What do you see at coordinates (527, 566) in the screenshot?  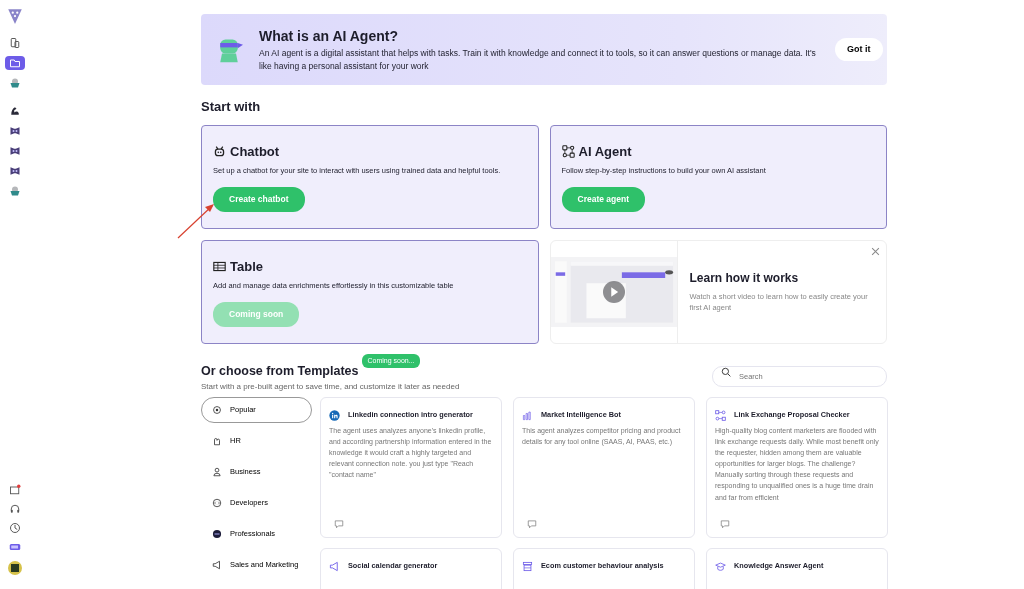 I see `store-icon` at bounding box center [527, 566].